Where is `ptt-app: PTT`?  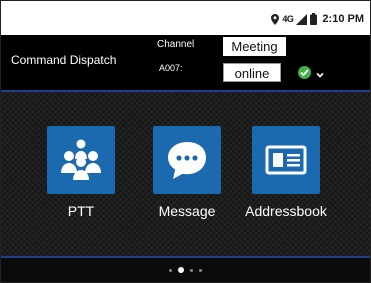 ptt-app: PTT is located at coordinates (81, 172).